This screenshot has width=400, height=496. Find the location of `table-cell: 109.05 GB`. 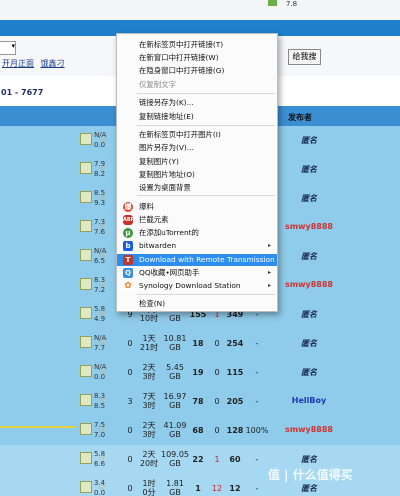

table-cell: 109.05 GB is located at coordinates (175, 459).